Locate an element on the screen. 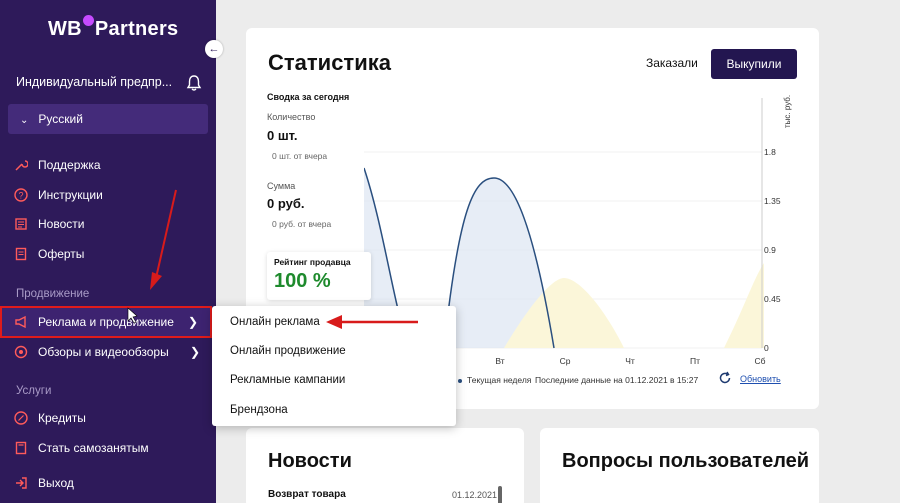 The height and width of the screenshot is (503, 900). x-tick-label: Сб is located at coordinates (759, 361).